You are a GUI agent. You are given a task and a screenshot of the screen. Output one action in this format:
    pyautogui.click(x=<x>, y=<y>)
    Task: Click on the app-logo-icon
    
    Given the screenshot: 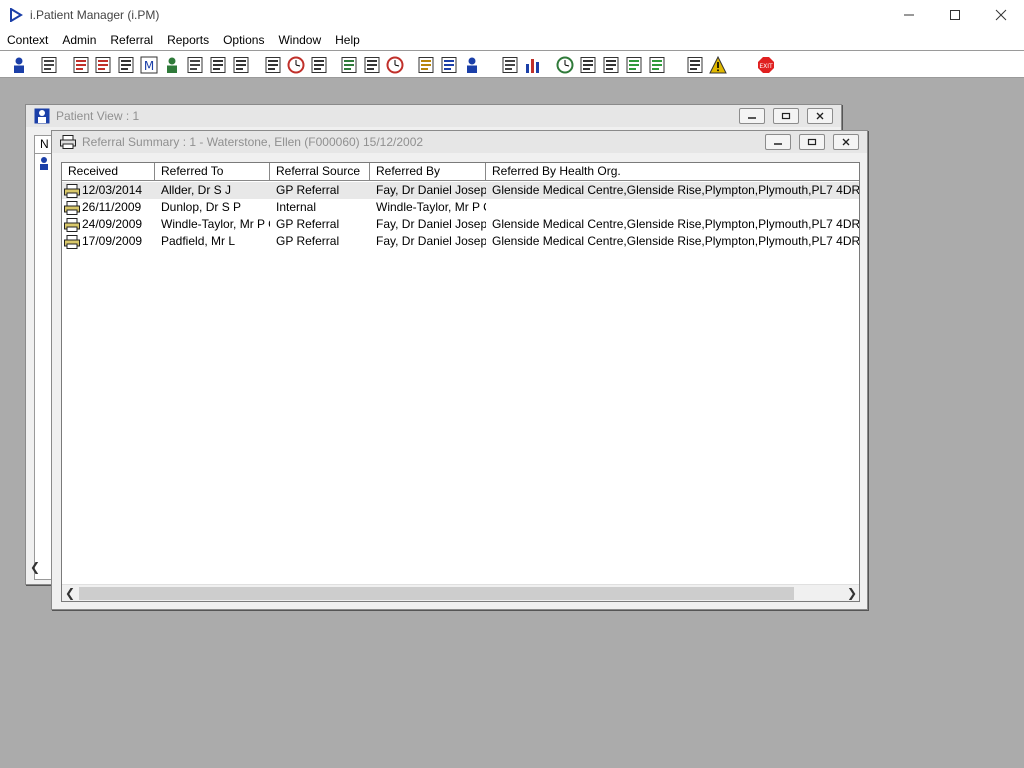 What is the action you would take?
    pyautogui.click(x=16, y=15)
    